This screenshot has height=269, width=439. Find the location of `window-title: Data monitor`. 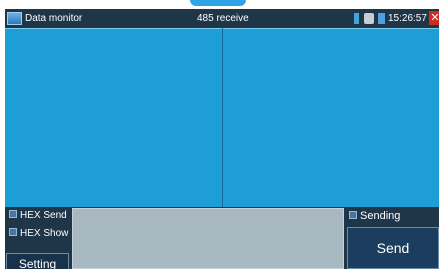

window-title: Data monitor is located at coordinates (54, 18).